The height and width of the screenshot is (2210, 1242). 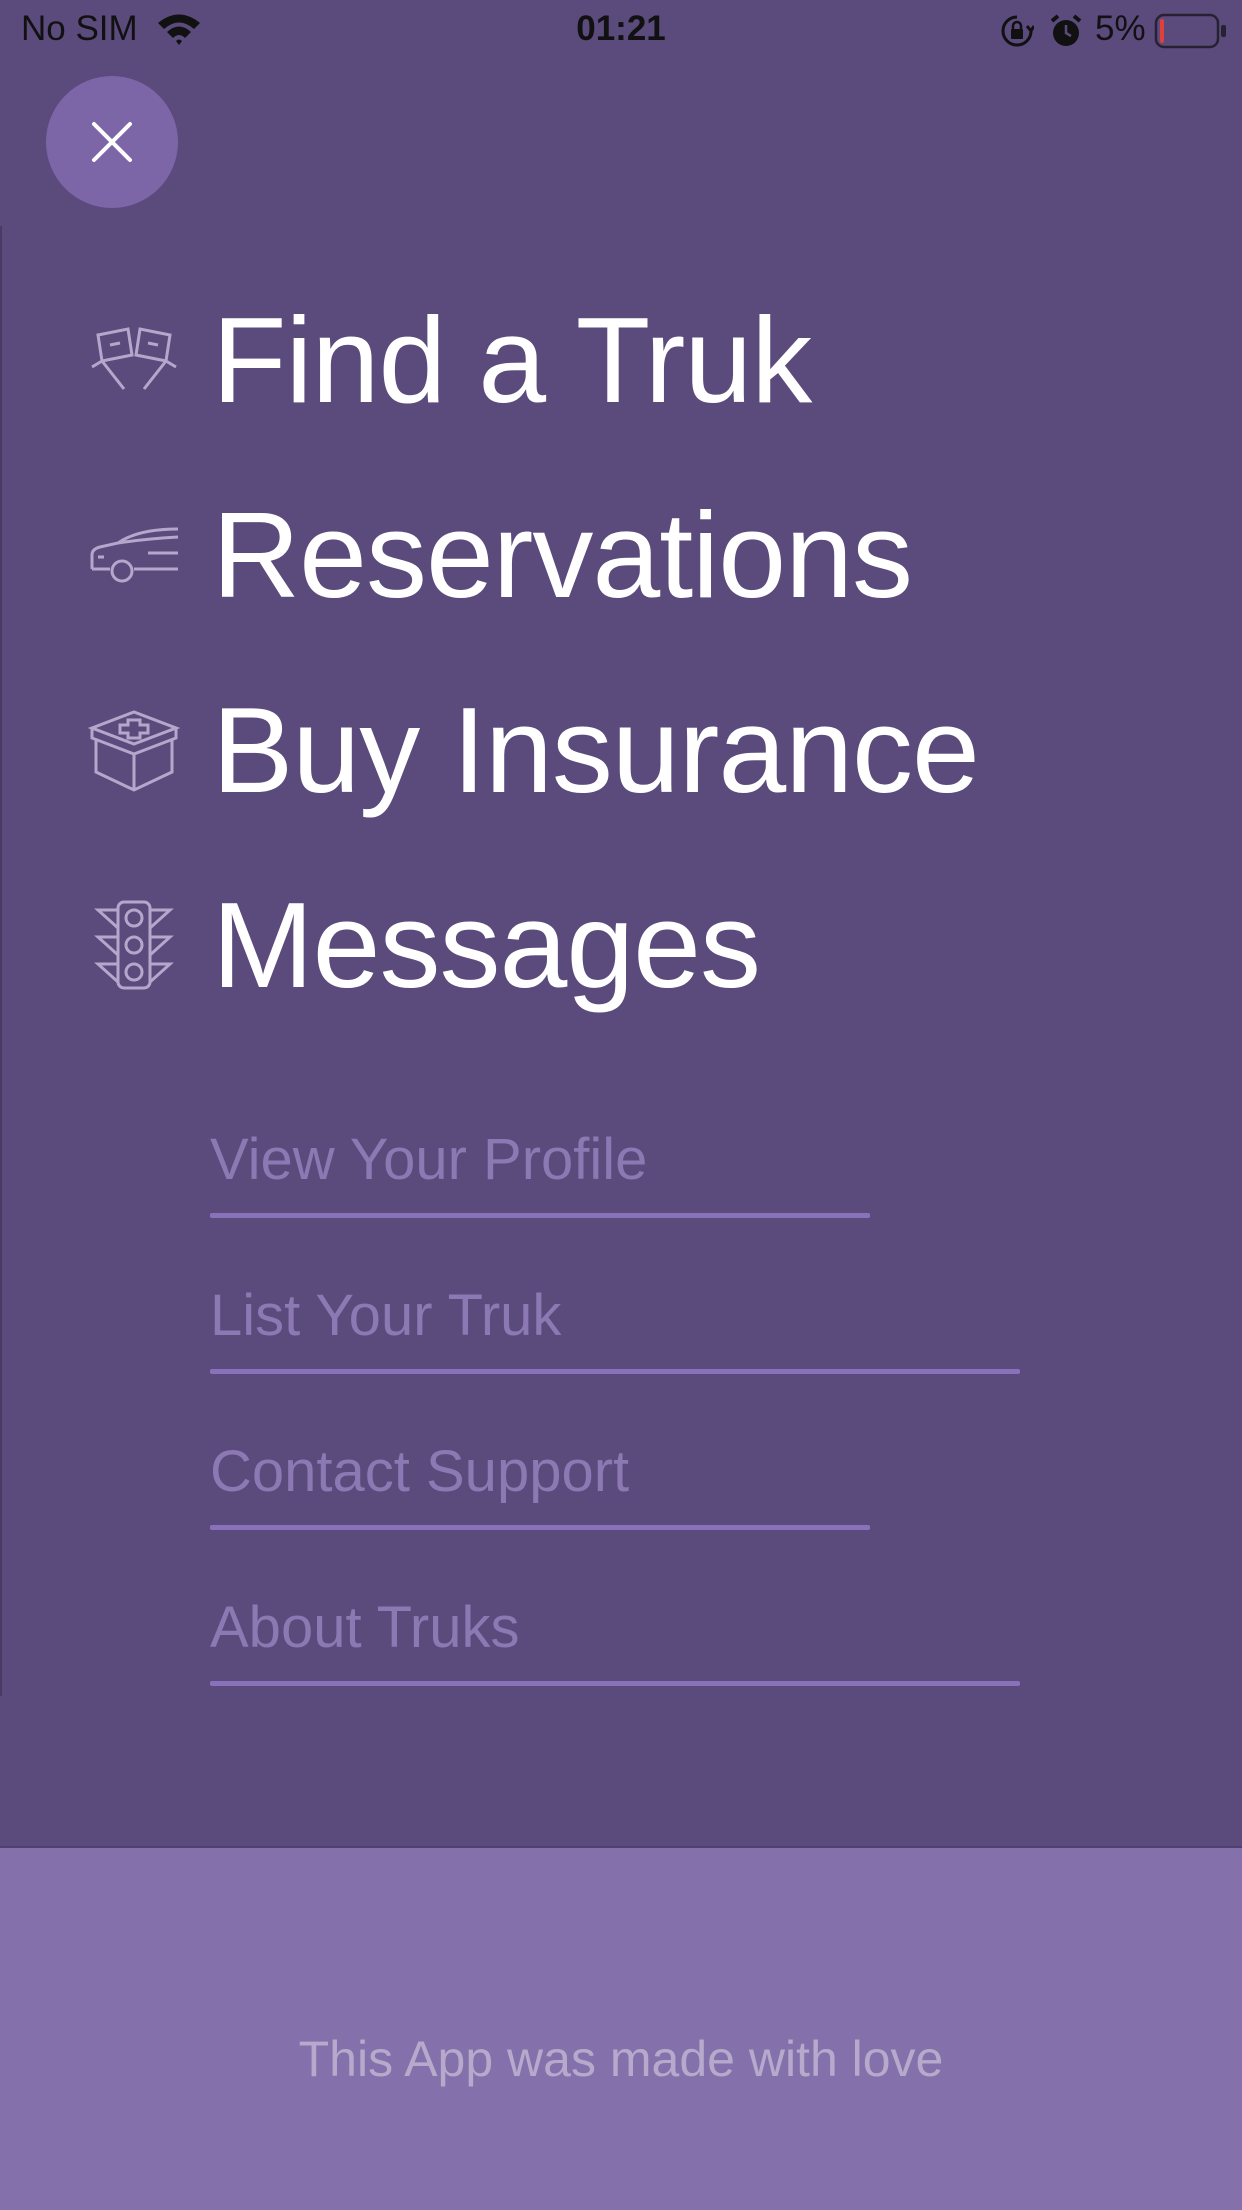 I want to click on menu-item-label: Messages, so click(x=486, y=945).